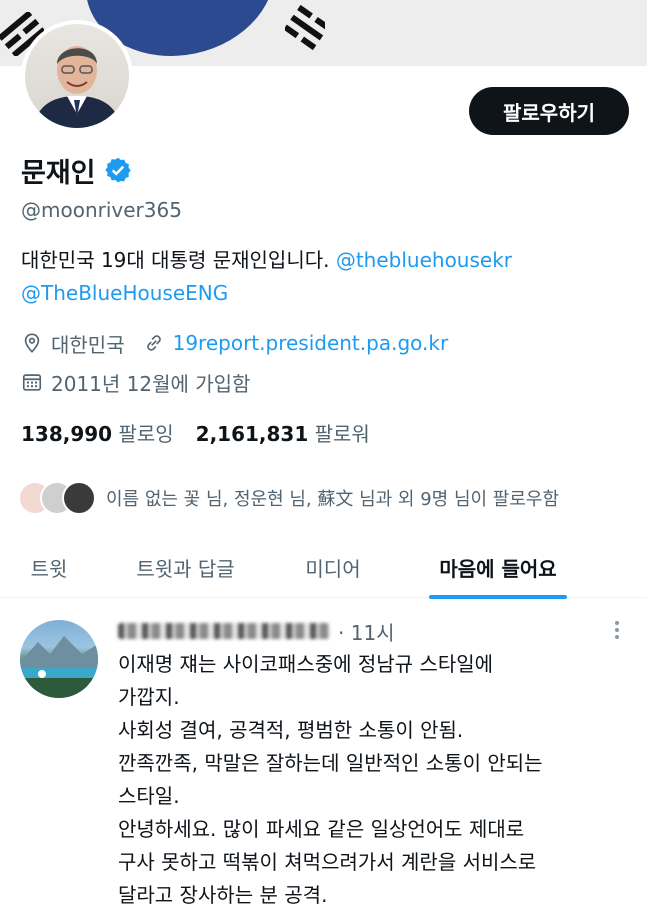 This screenshot has height=916, width=647. Describe the element at coordinates (149, 796) in the screenshot. I see `tweet-line: 스타일.` at that location.